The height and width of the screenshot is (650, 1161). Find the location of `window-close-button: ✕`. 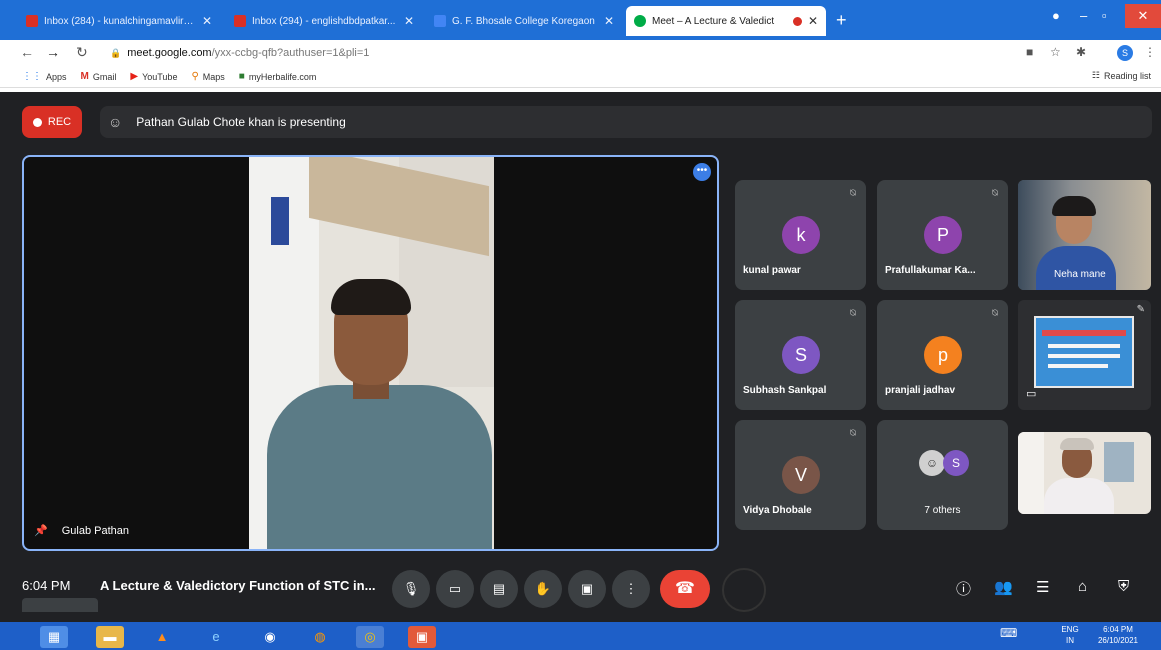

window-close-button: ✕ is located at coordinates (1143, 16).